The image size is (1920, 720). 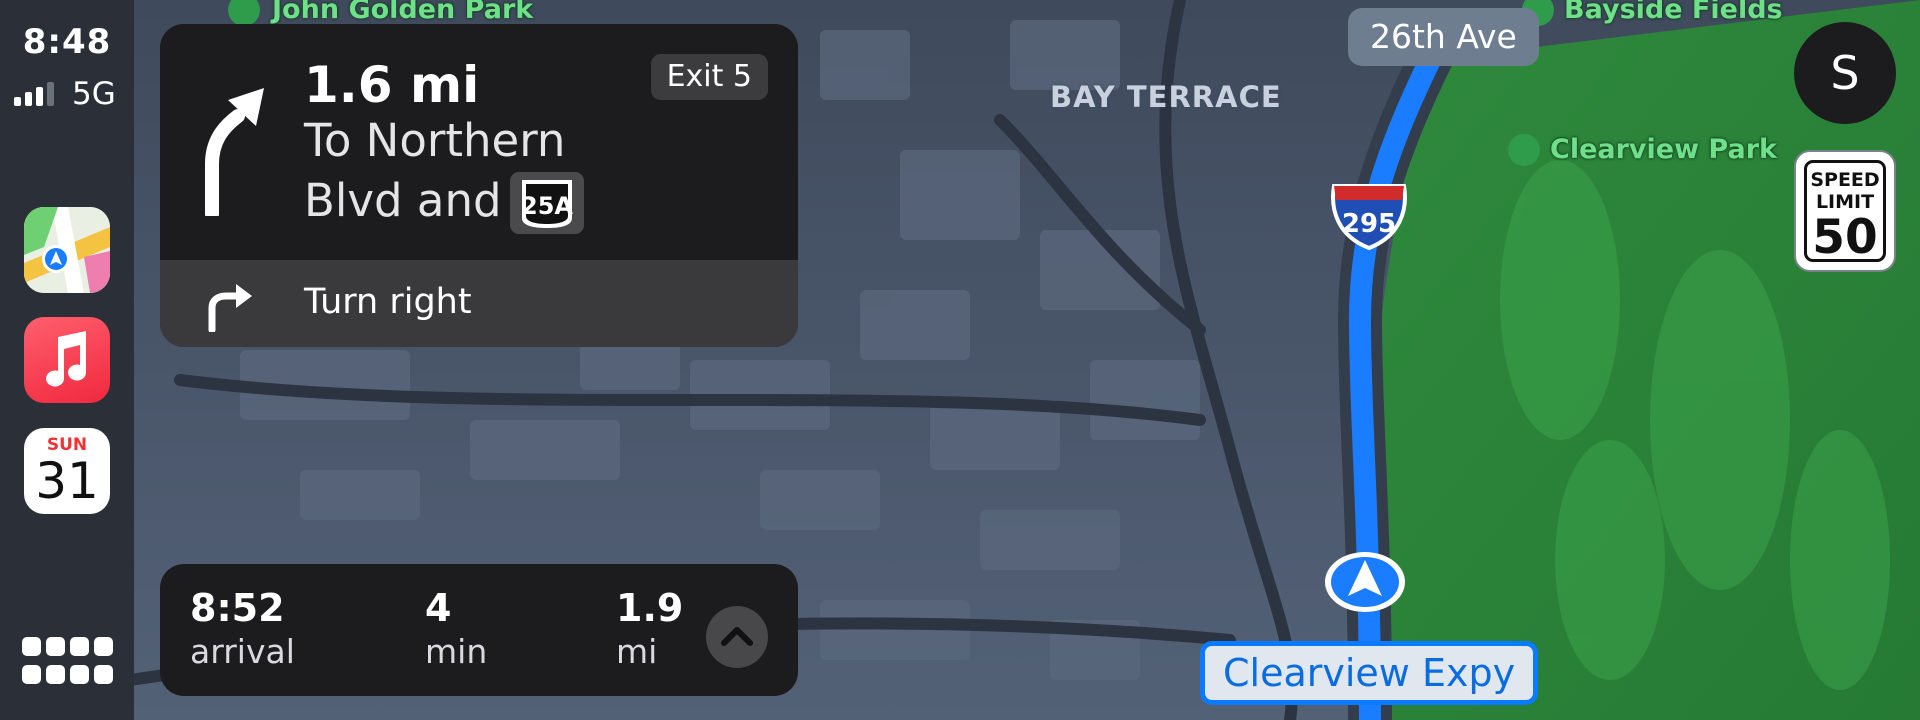 What do you see at coordinates (456, 651) in the screenshot?
I see `duration-label: min` at bounding box center [456, 651].